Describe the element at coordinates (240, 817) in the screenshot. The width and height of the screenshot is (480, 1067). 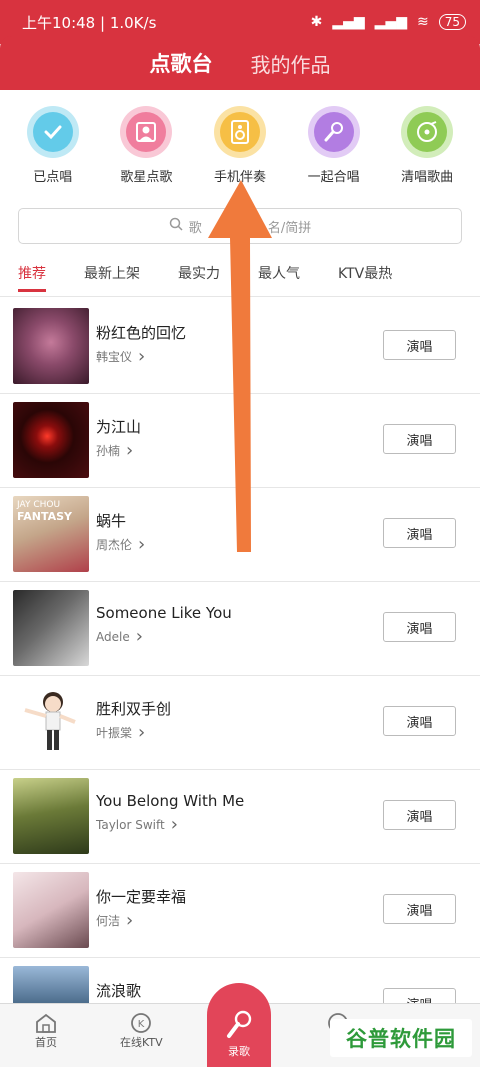
I see `song-row: You Belong With Me Taylor Swift › 演唱` at that location.